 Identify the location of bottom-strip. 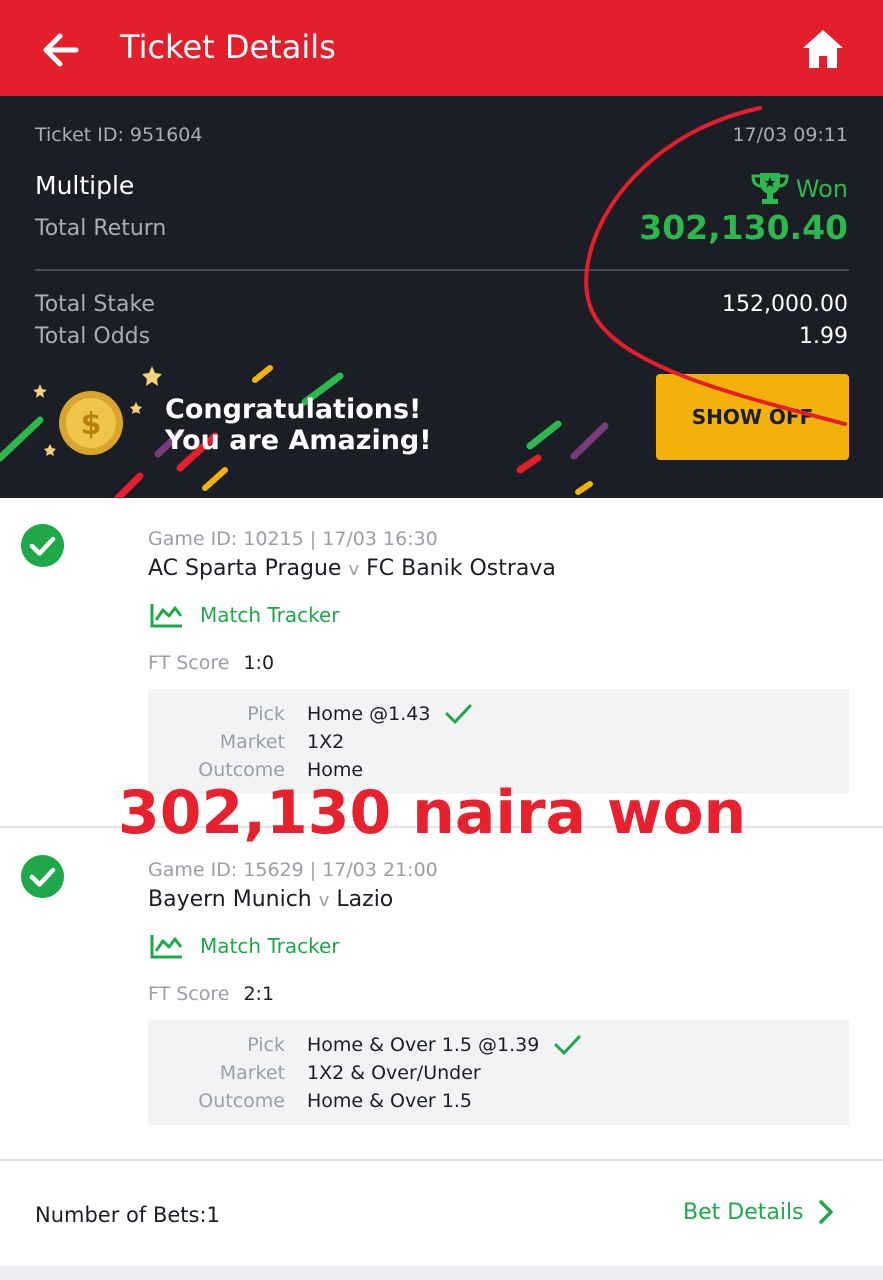
(441, 1273).